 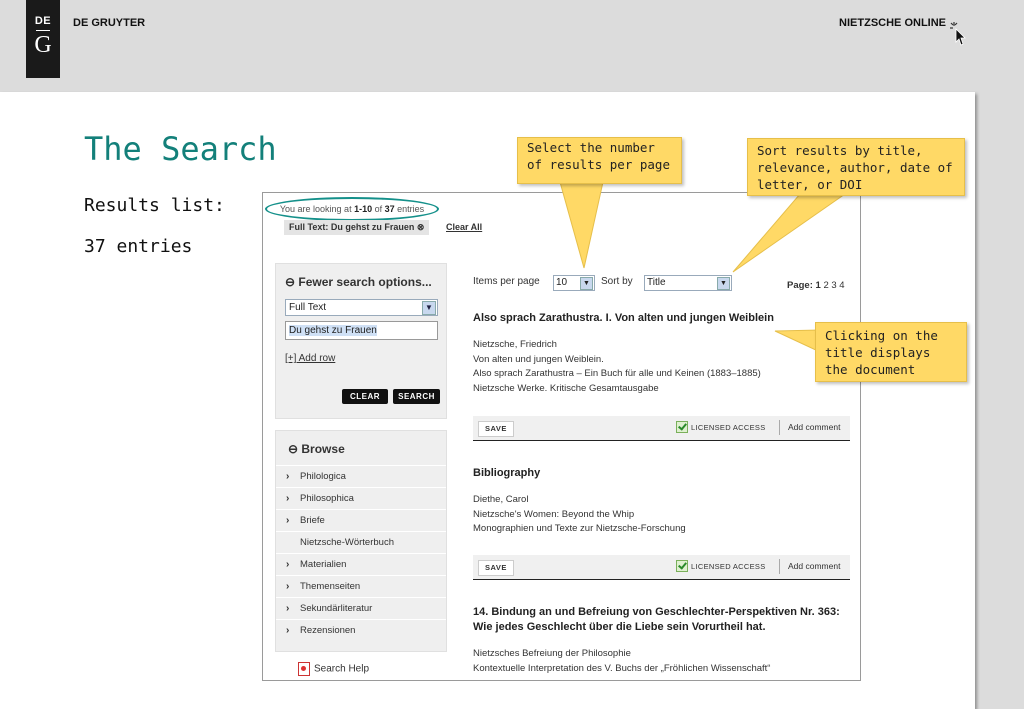 I want to click on browse-item-label: Philosophica, so click(x=327, y=498).